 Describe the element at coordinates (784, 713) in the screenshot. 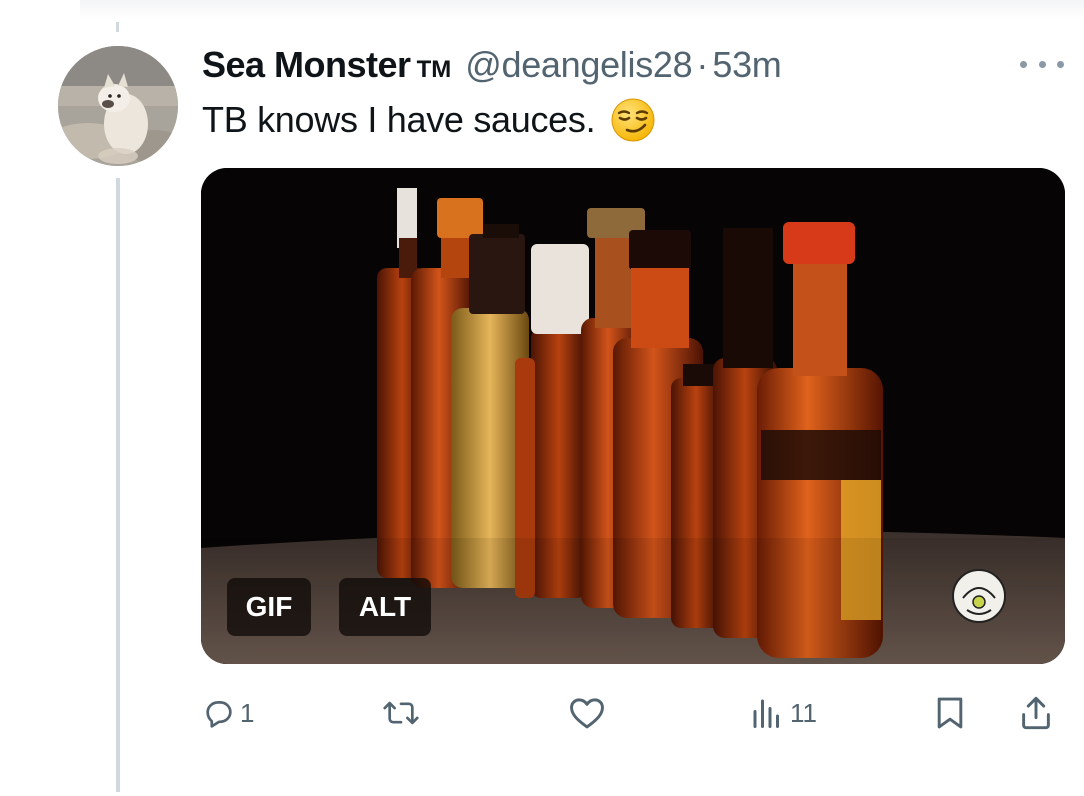

I see `views-button: 11` at that location.